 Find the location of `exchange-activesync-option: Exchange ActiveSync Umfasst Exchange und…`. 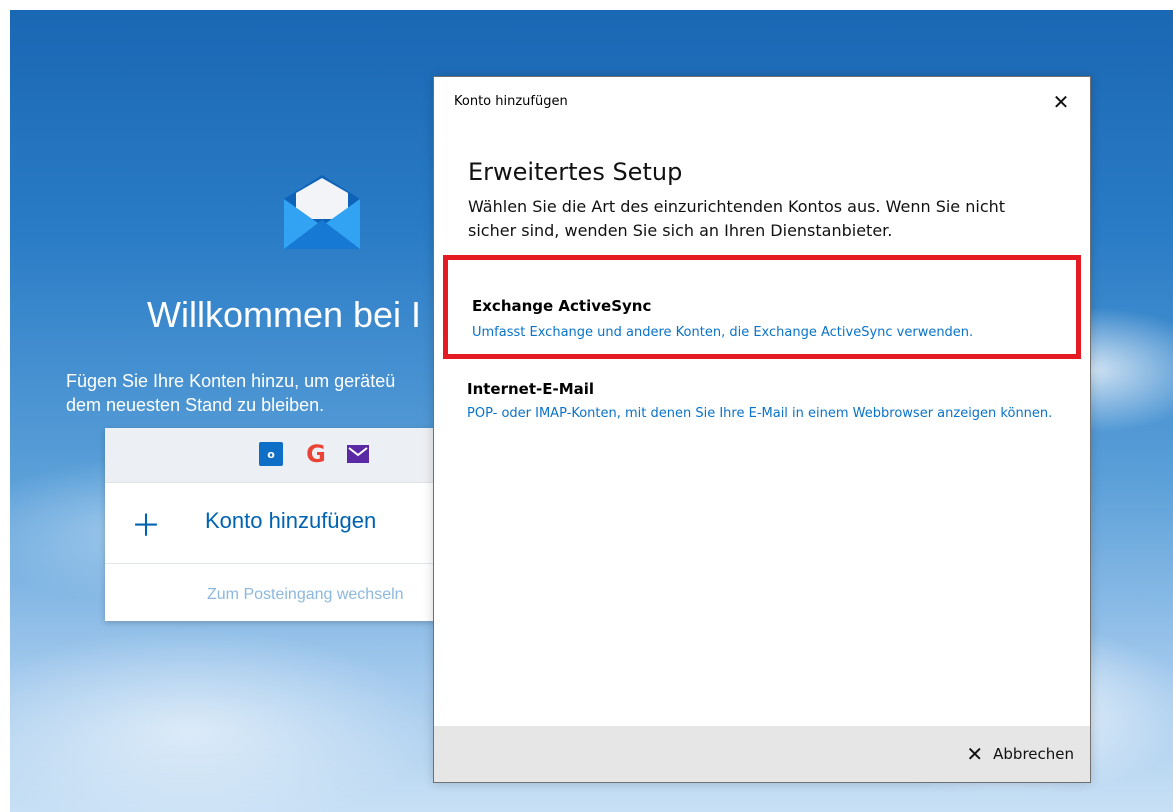

exchange-activesync-option: Exchange ActiveSync Umfasst Exchange und… is located at coordinates (762, 307).